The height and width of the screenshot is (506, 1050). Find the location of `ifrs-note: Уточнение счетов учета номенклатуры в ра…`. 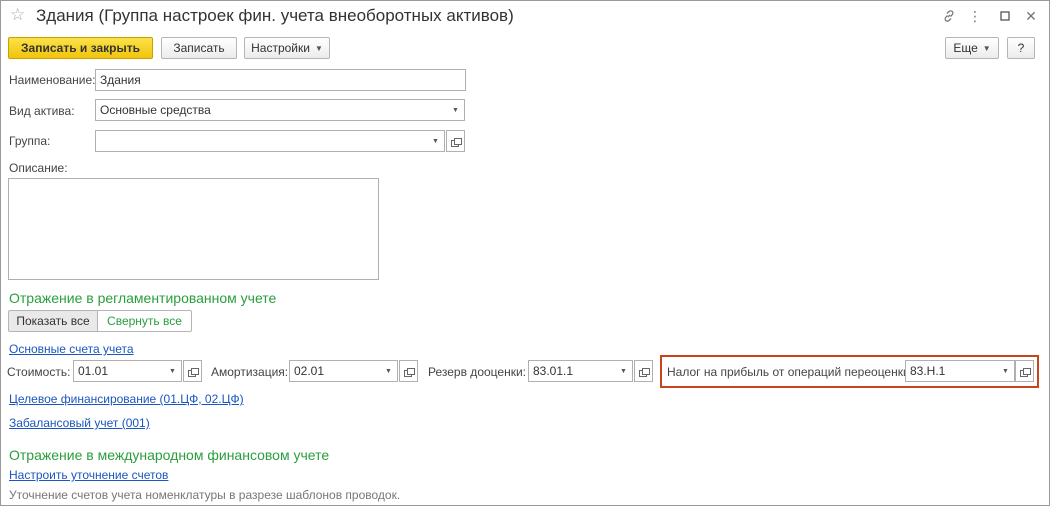

ifrs-note: Уточнение счетов учета номенклатуры в ра… is located at coordinates (205, 495).